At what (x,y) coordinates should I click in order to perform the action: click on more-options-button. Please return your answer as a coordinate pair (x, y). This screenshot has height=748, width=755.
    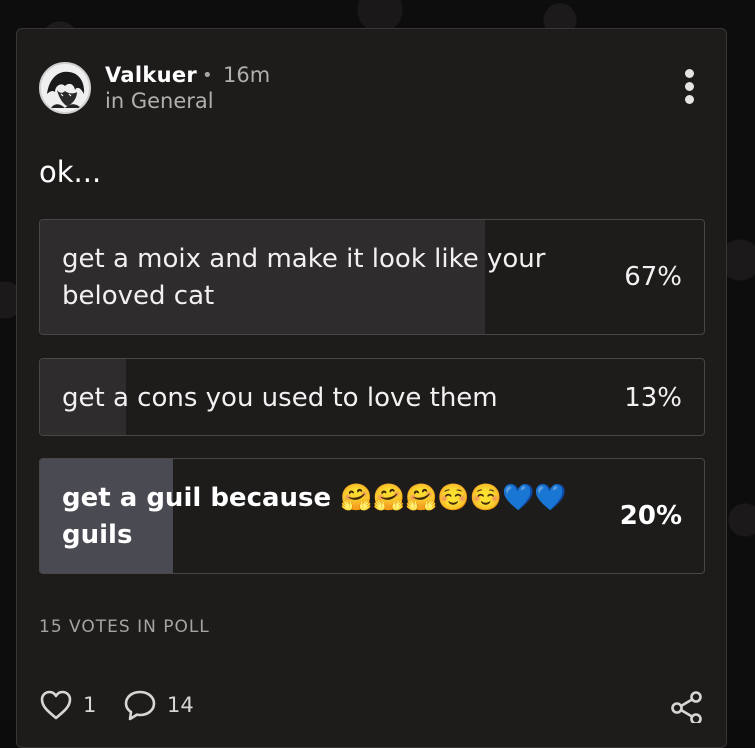
    Looking at the image, I should click on (689, 89).